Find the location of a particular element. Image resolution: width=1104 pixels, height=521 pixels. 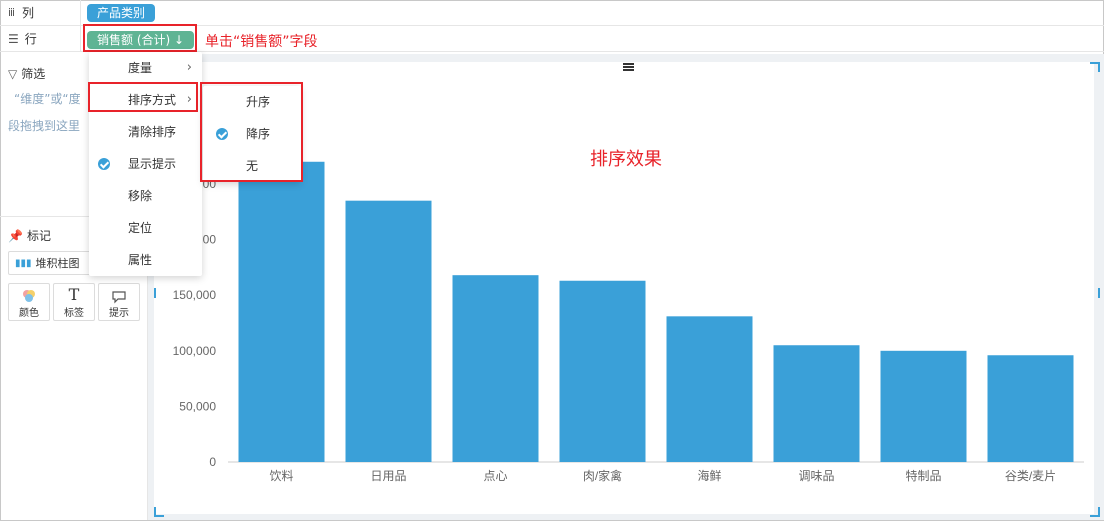

filter-icon: ▽ is located at coordinates (13, 73).